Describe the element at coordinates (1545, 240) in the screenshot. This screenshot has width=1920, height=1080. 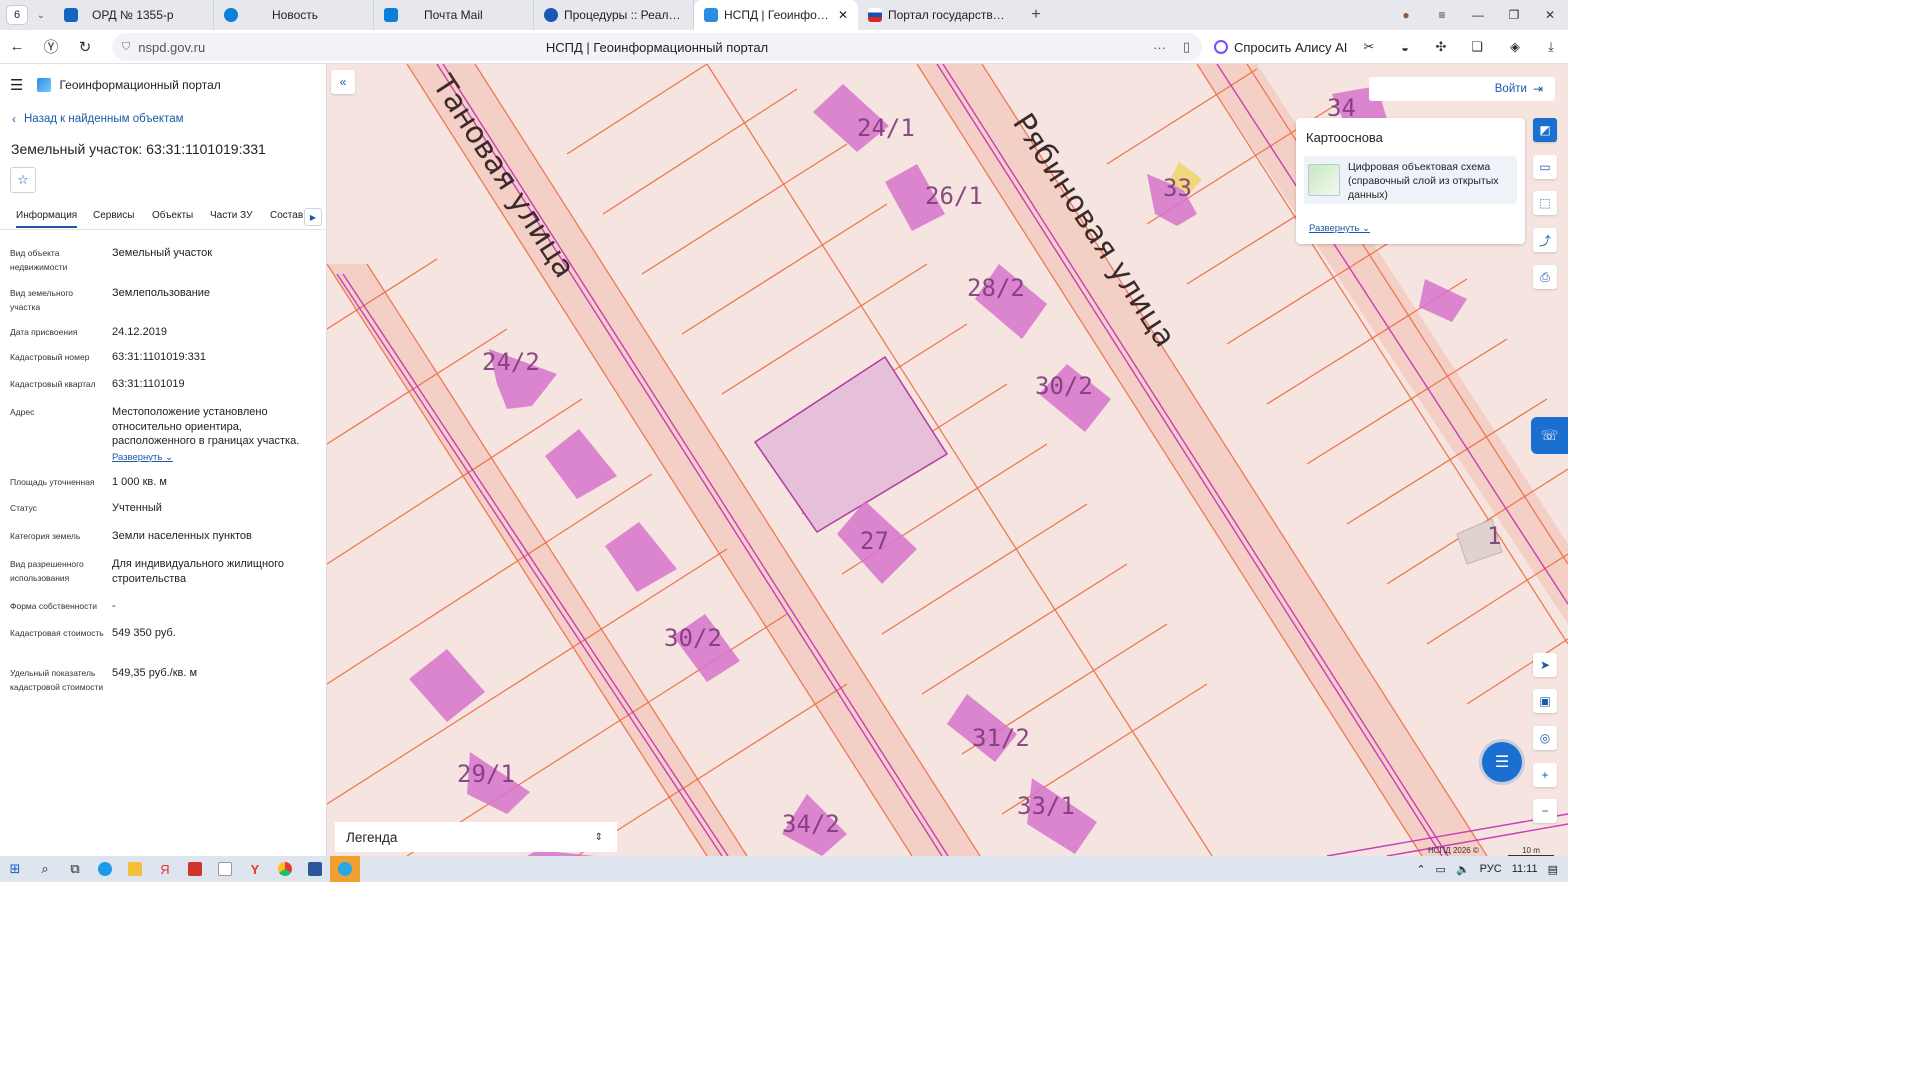
I see `share-button: ⤴` at that location.